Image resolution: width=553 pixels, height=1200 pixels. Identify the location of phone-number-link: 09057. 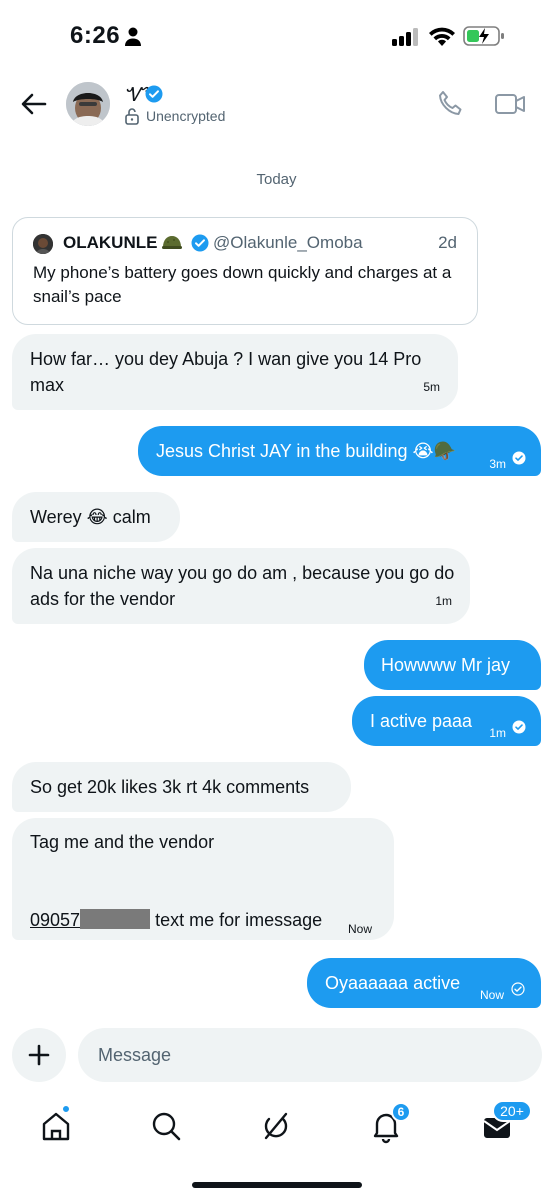
(90, 919).